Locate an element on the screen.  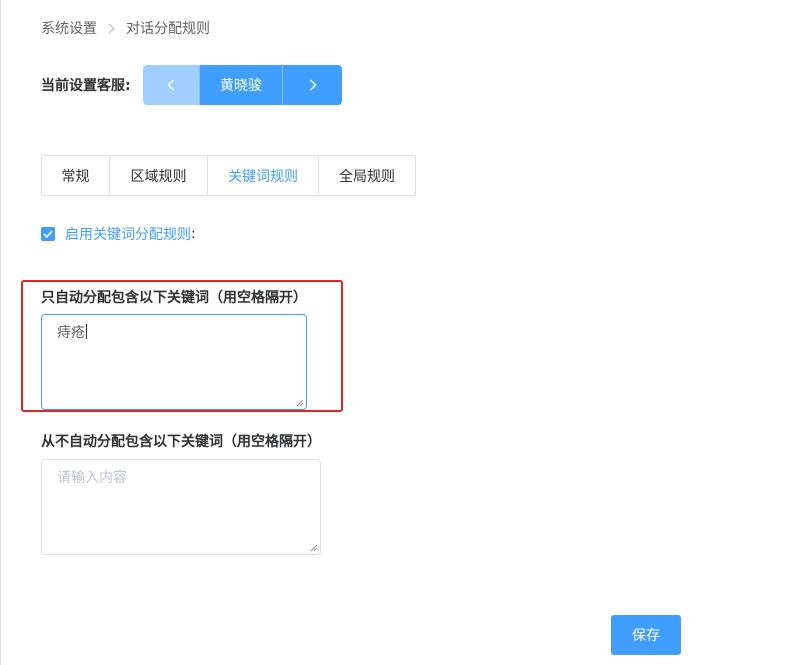
agent-selector-label: 当前设置客服: is located at coordinates (86, 86).